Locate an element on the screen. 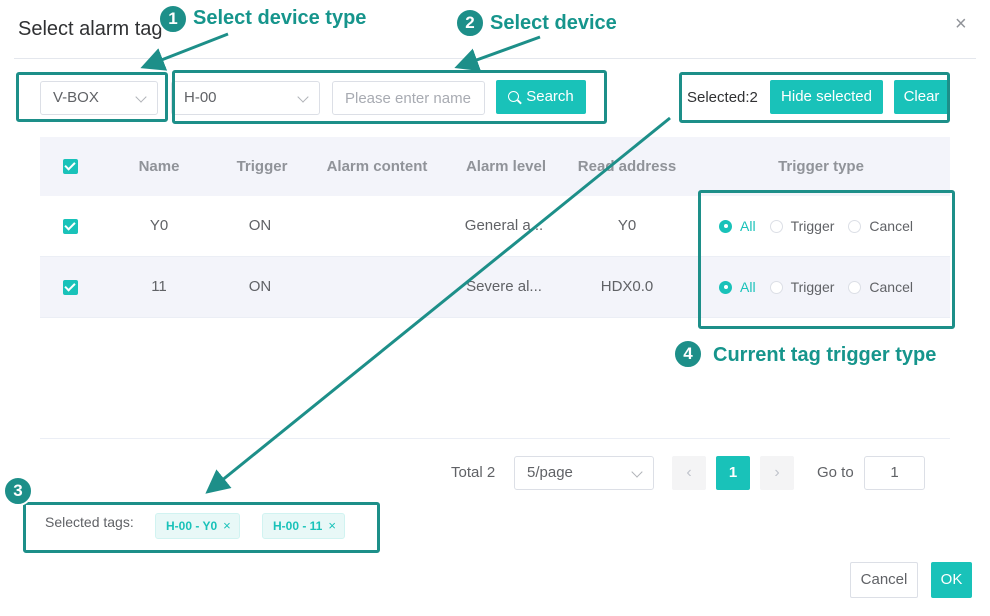 This screenshot has width=990, height=616. table-bottom-divider is located at coordinates (495, 438).